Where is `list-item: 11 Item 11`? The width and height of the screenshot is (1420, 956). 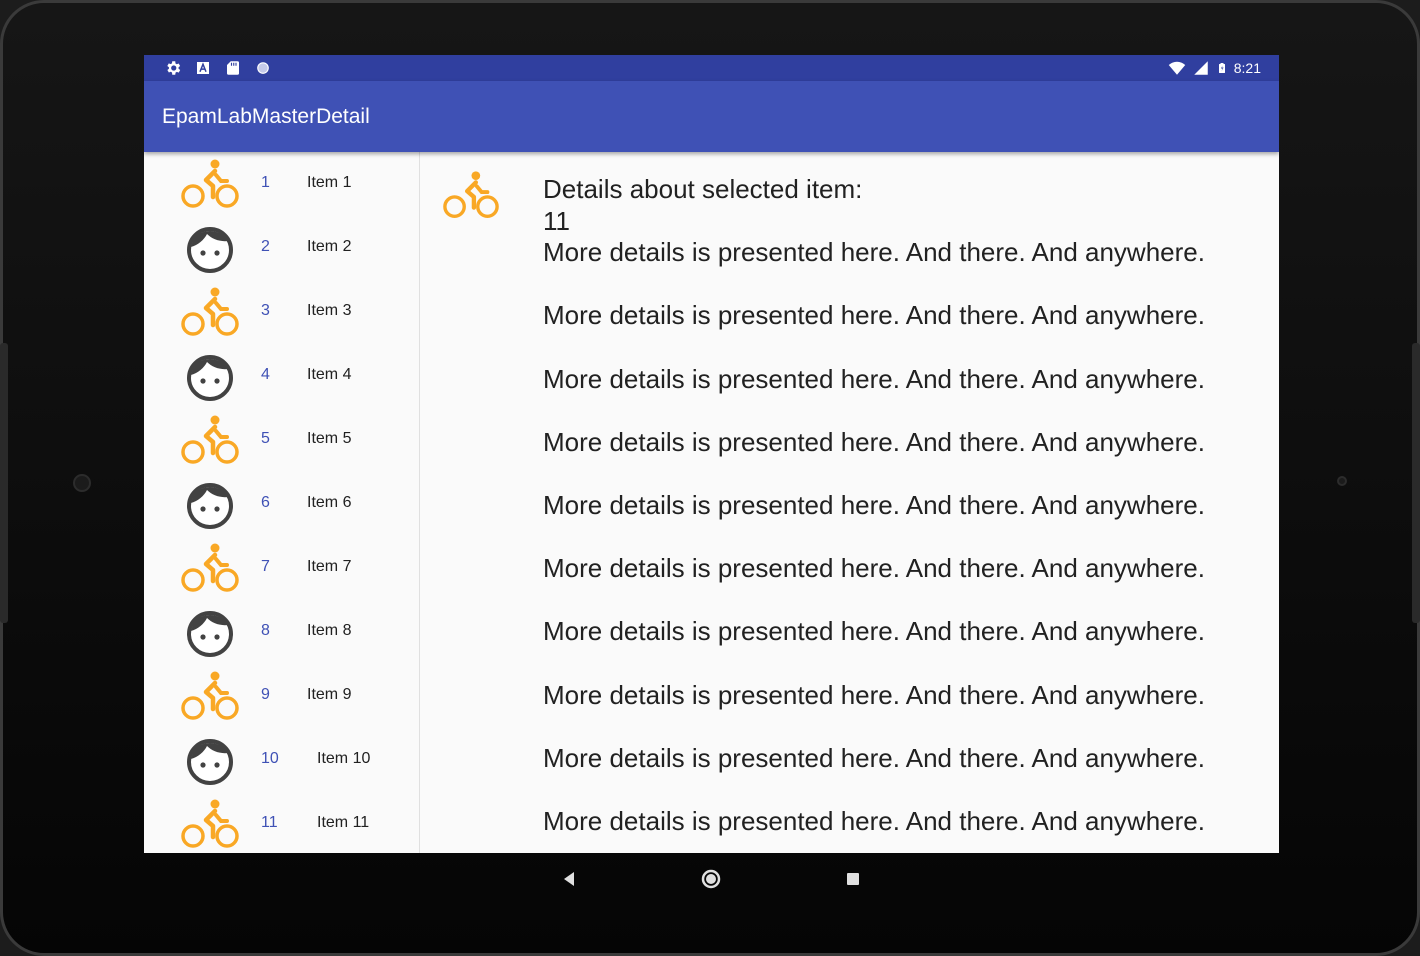
list-item: 11 Item 11 is located at coordinates (281, 822).